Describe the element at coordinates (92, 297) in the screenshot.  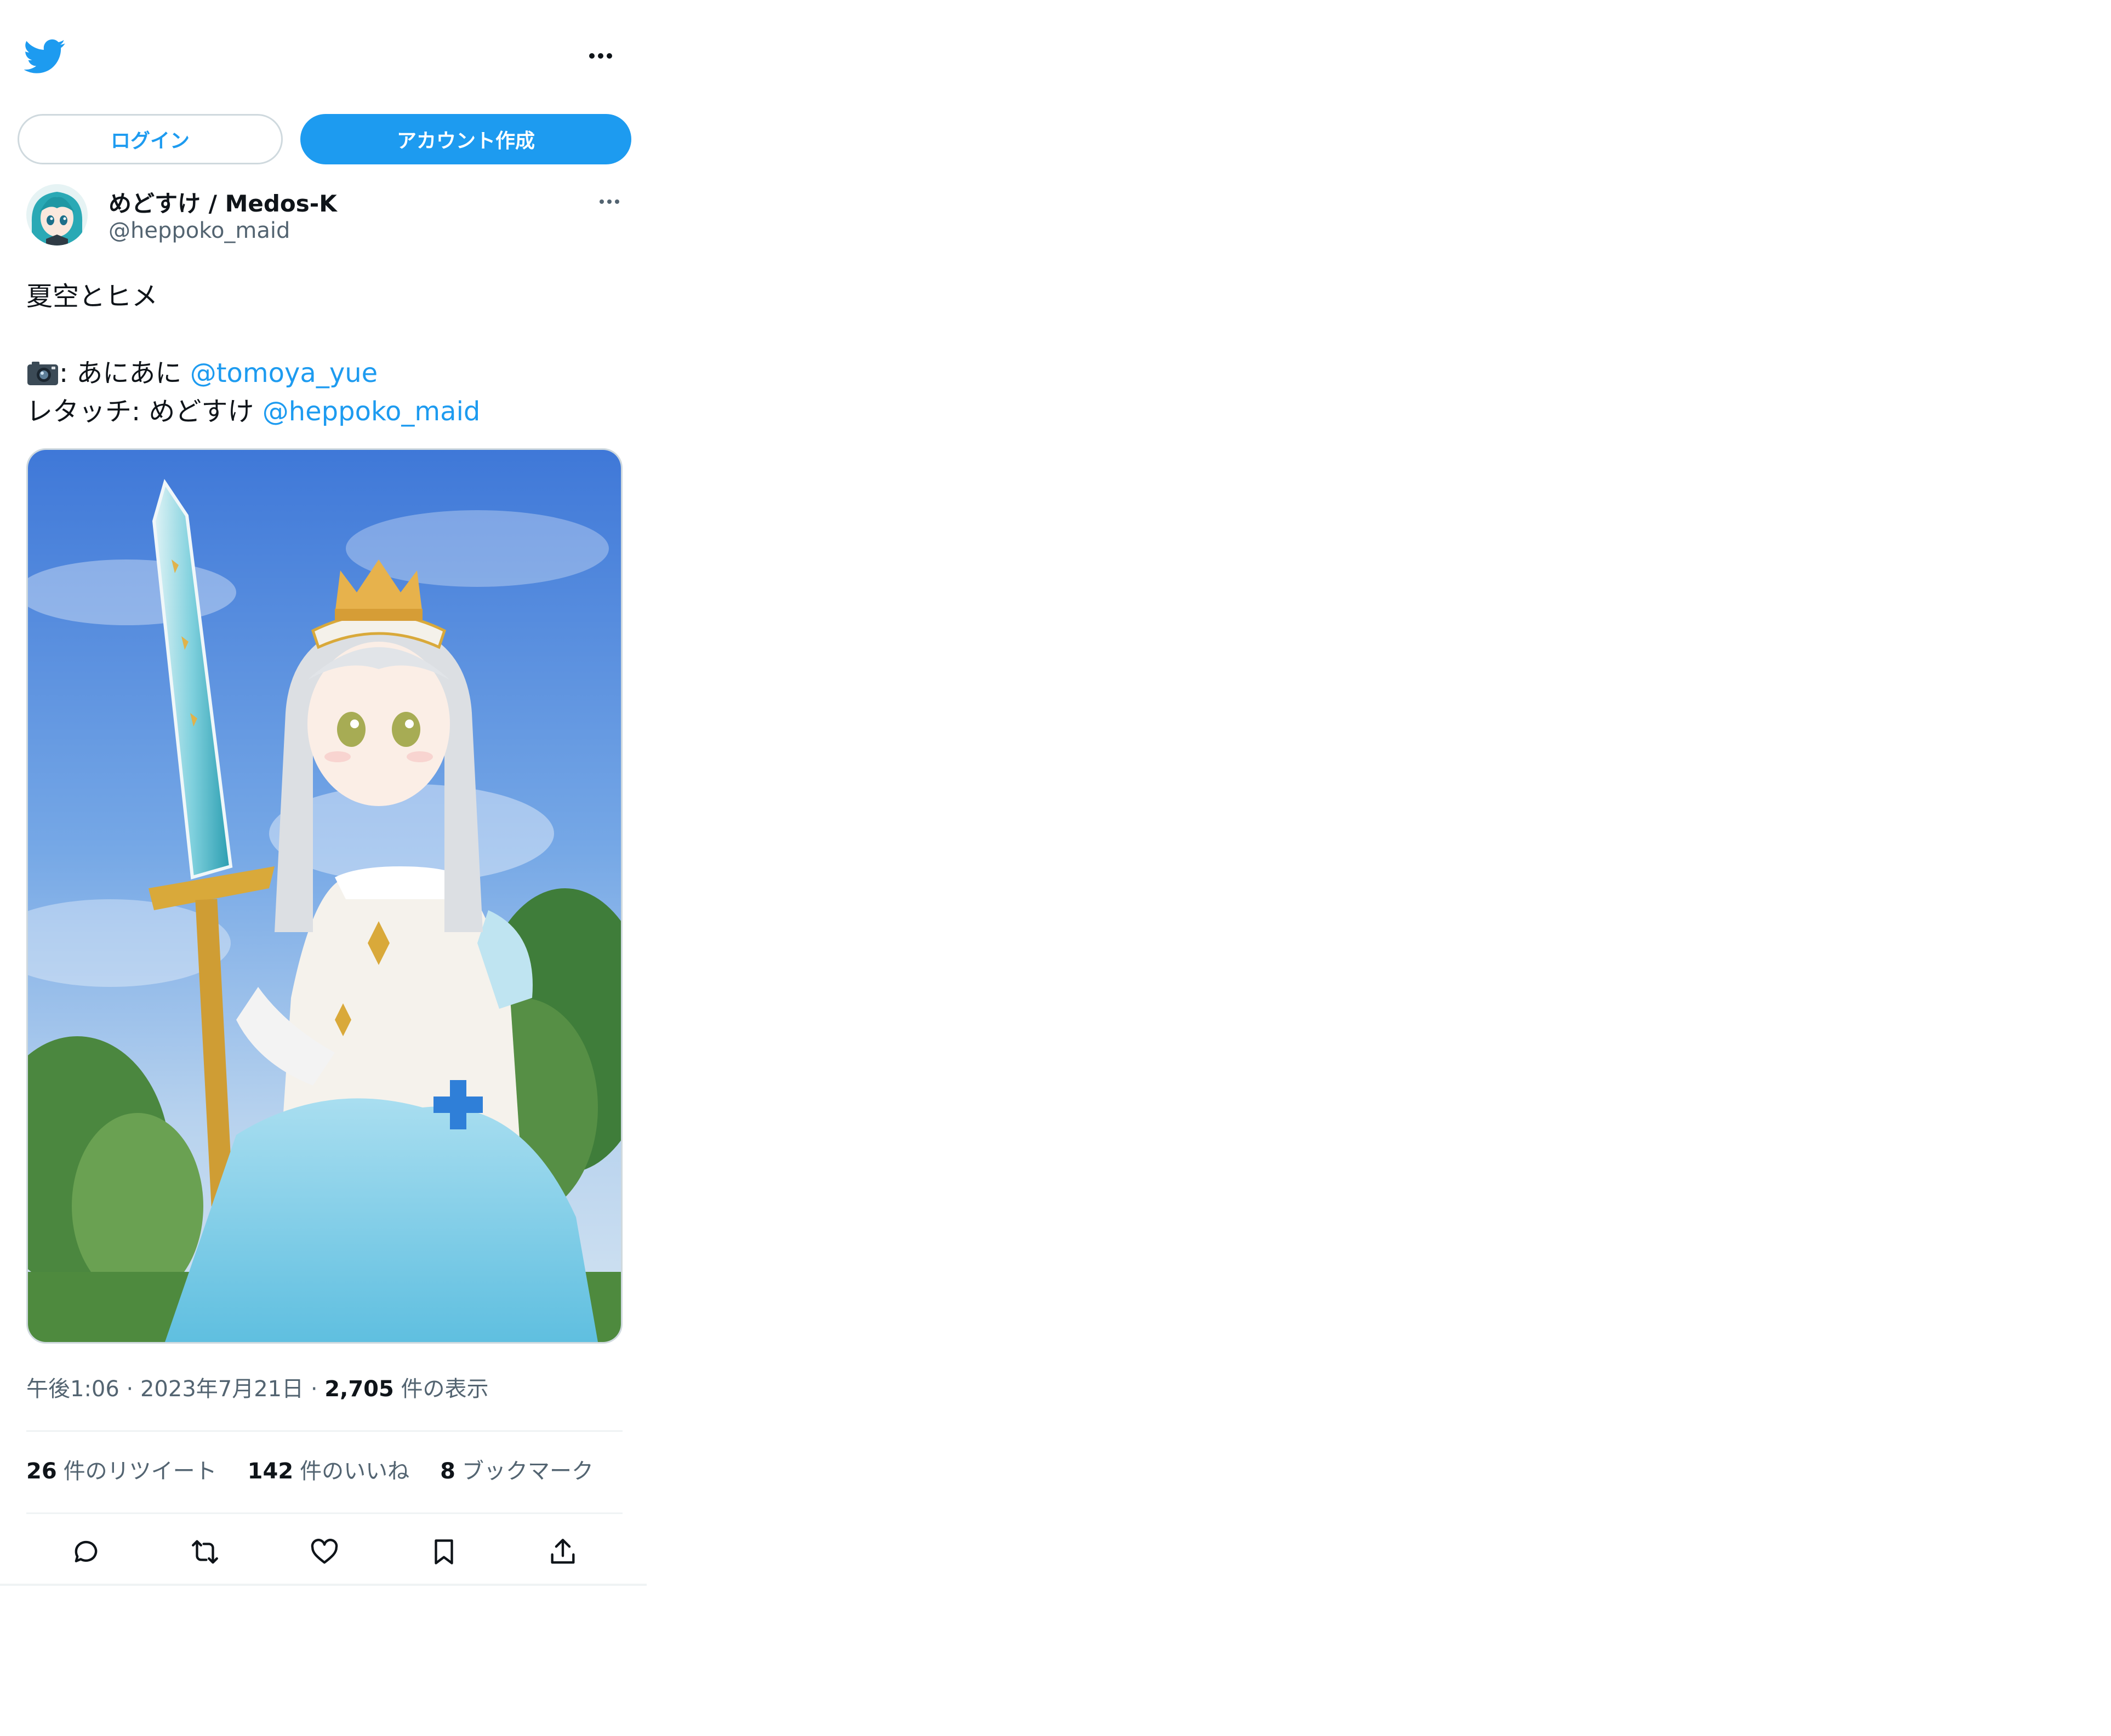
I see `tweet-text-line: 夏空とヒメ` at that location.